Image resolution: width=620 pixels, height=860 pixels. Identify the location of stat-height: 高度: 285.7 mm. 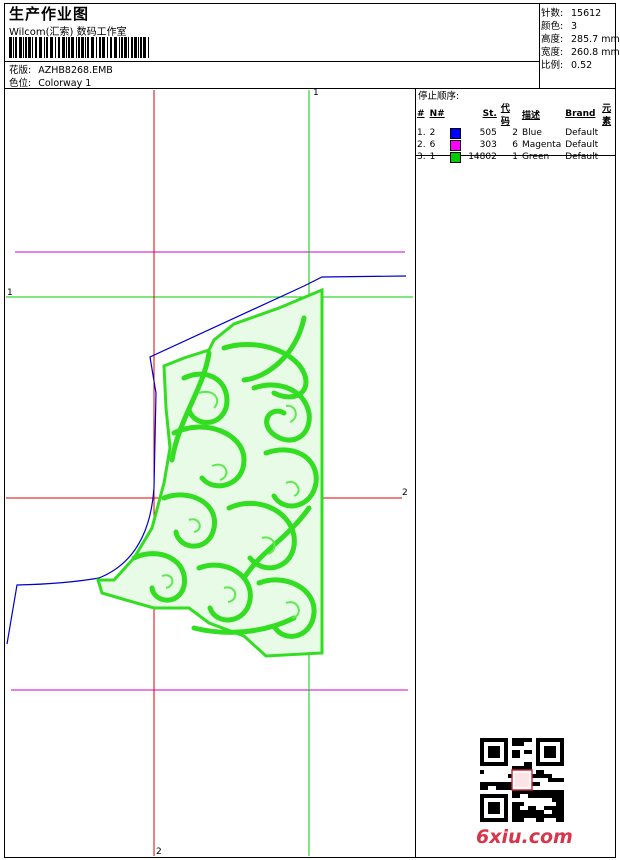
(580, 39).